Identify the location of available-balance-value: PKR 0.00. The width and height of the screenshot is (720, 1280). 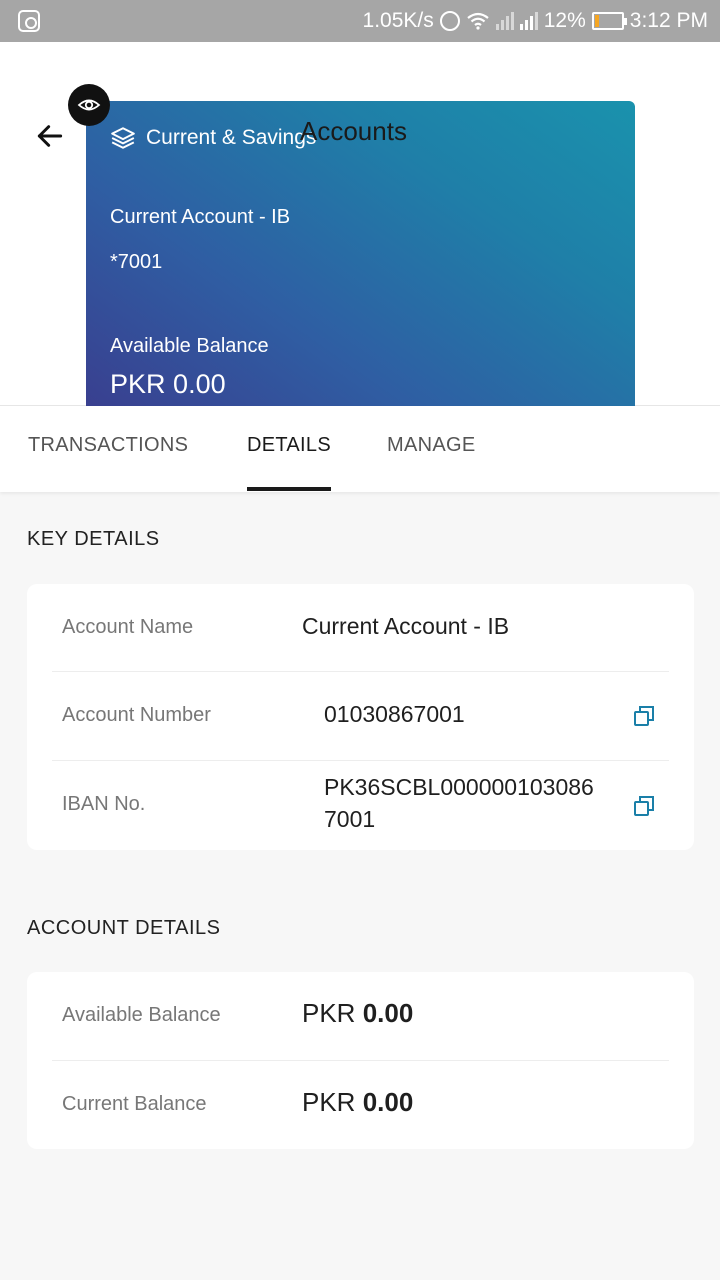
(357, 1013).